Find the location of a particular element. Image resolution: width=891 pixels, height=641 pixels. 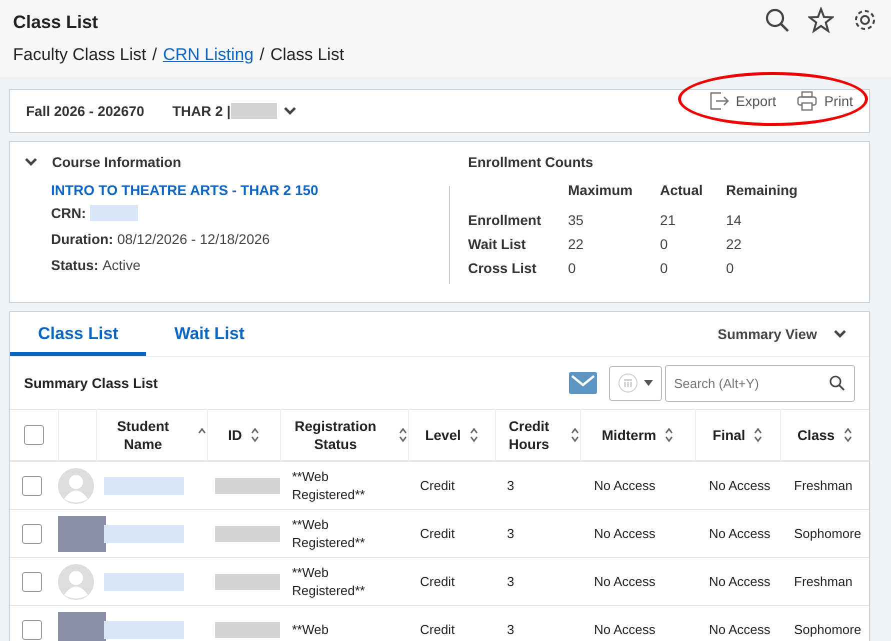

tab: Class List is located at coordinates (78, 340).